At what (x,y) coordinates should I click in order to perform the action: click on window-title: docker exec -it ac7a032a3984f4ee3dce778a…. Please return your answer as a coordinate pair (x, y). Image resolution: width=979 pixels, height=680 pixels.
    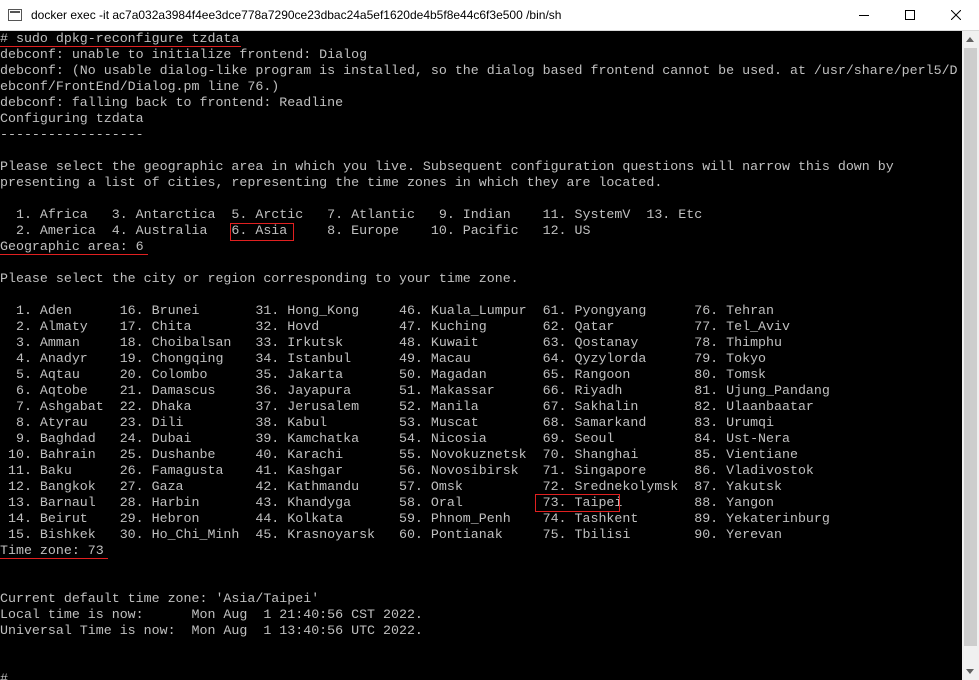
    Looking at the image, I should click on (296, 15).